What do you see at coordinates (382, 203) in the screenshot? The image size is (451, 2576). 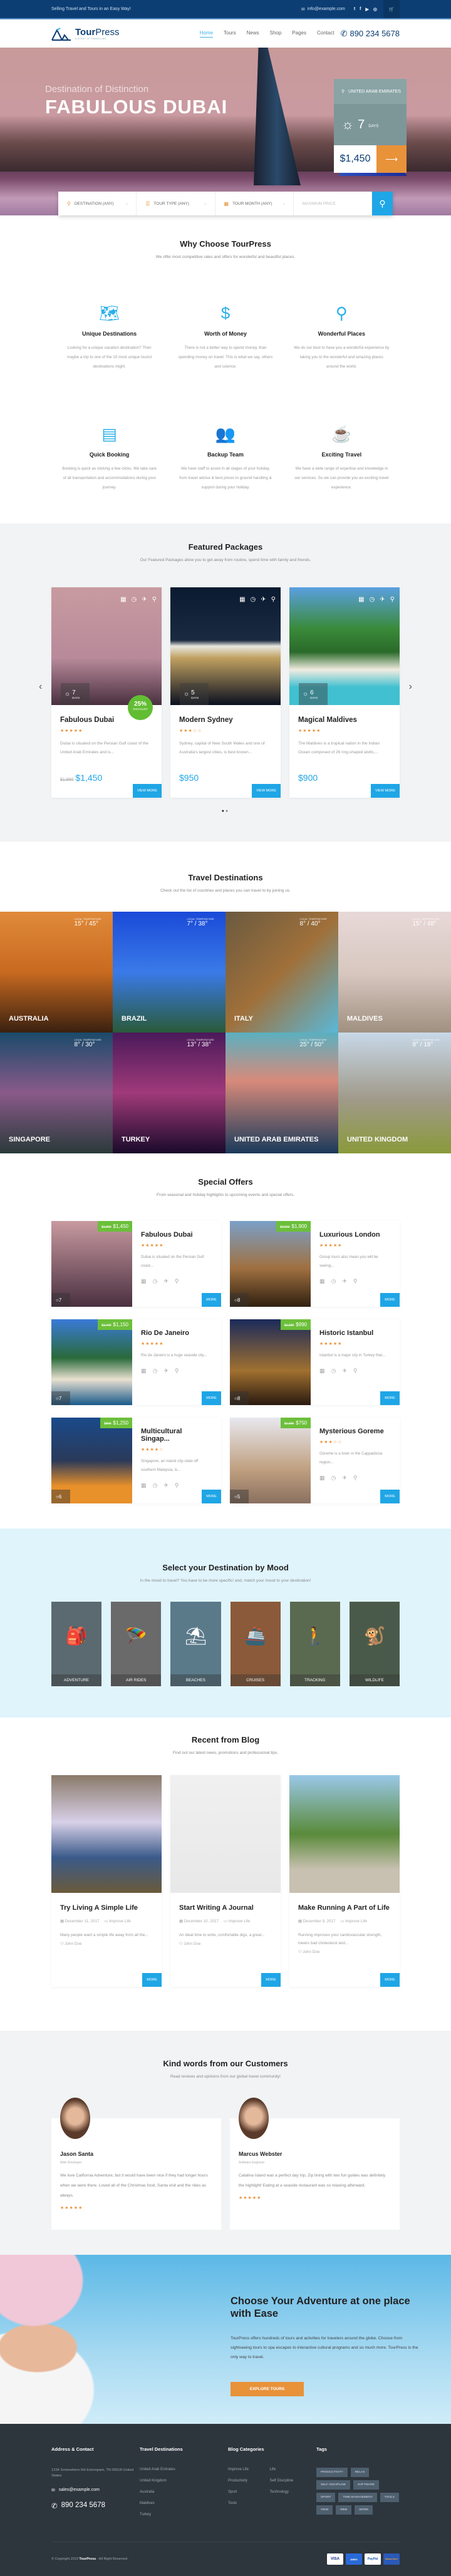 I see `search-button: ⚲` at bounding box center [382, 203].